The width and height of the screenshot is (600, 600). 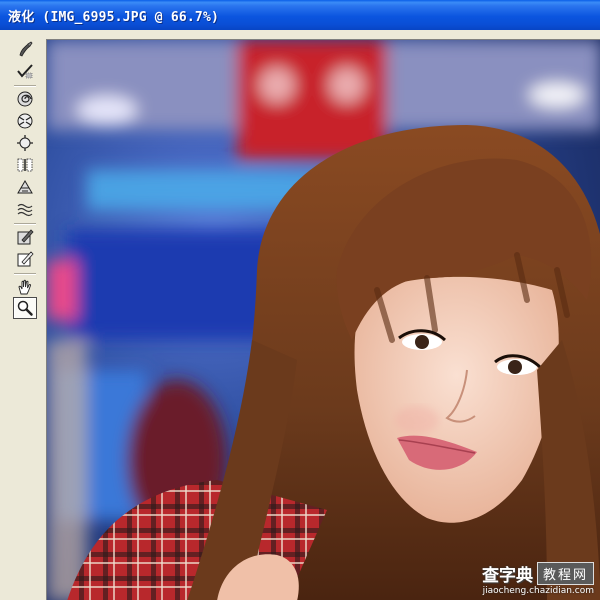 I want to click on pucker-icon, so click(x=25, y=121).